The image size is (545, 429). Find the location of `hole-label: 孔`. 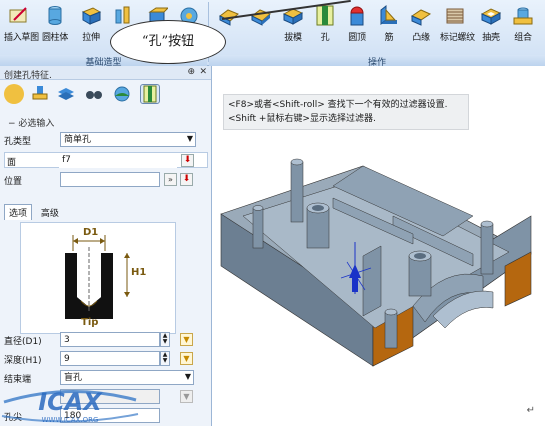

hole-label: 孔 is located at coordinates (325, 38).